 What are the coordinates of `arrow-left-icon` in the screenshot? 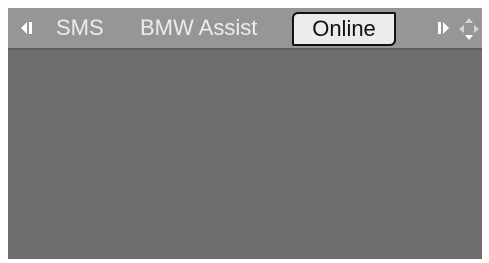 It's located at (27, 28).